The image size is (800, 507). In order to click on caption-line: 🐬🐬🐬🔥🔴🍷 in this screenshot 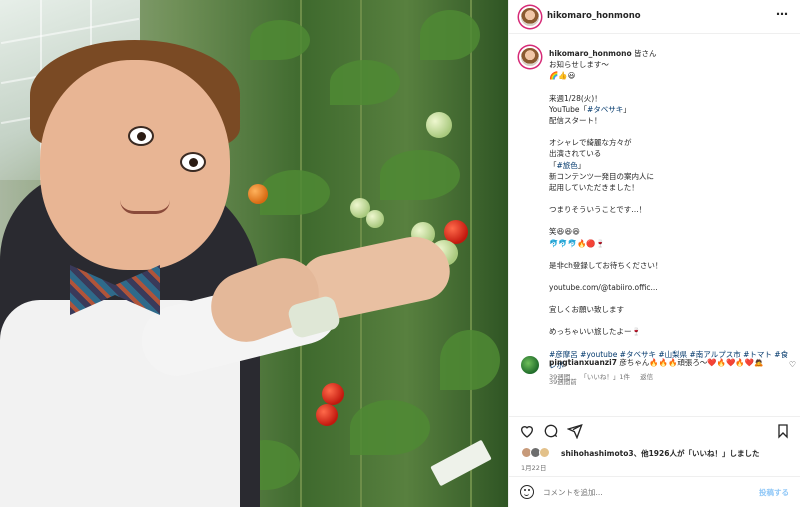, I will do `click(577, 243)`.